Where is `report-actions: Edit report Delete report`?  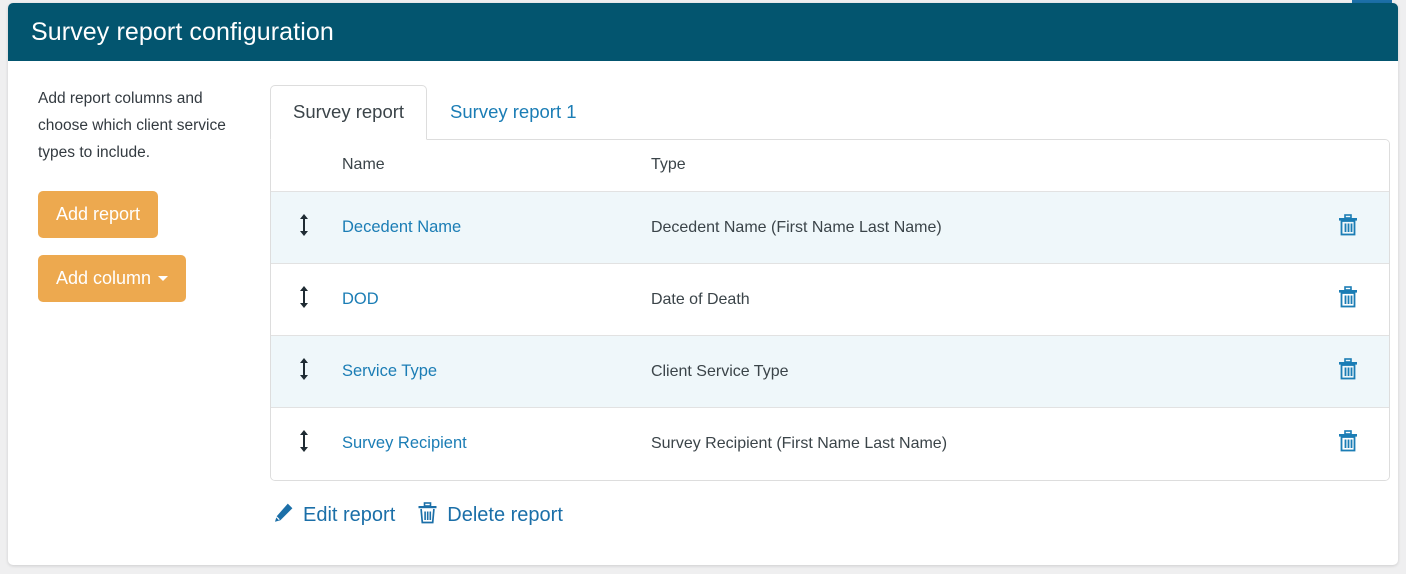
report-actions: Edit report Delete report is located at coordinates (830, 515).